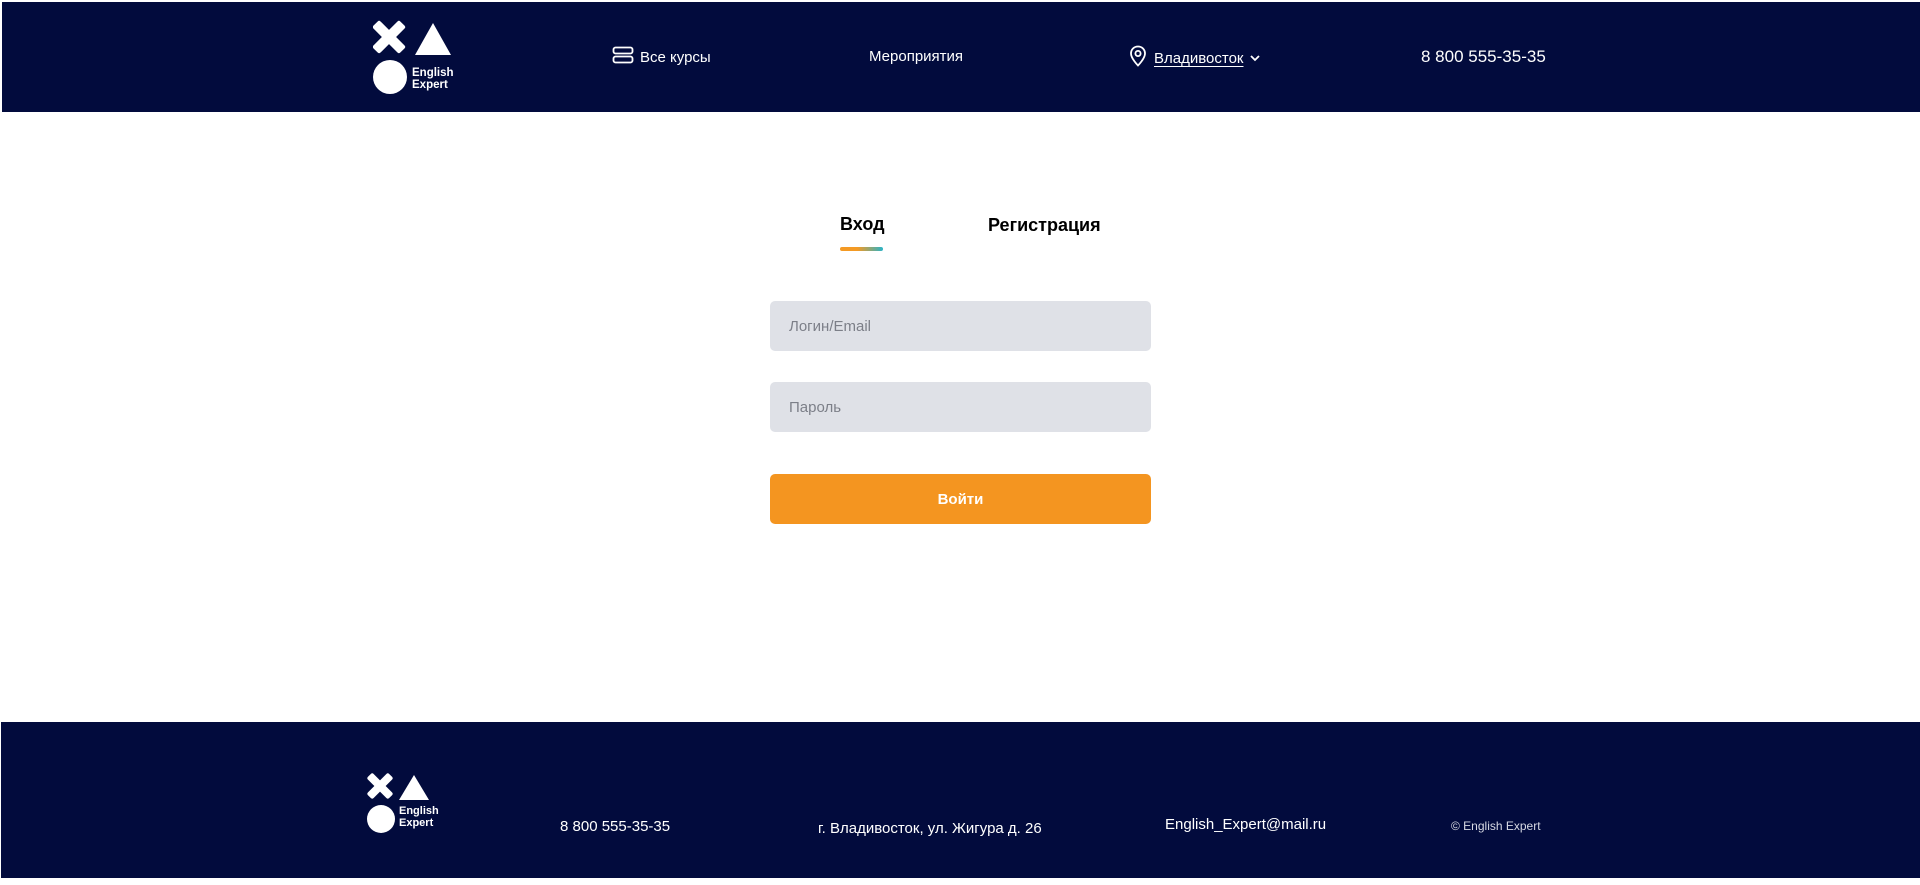 This screenshot has height=885, width=1920. Describe the element at coordinates (615, 826) in the screenshot. I see `footer-phone-link: 8 800 555-35-35` at that location.